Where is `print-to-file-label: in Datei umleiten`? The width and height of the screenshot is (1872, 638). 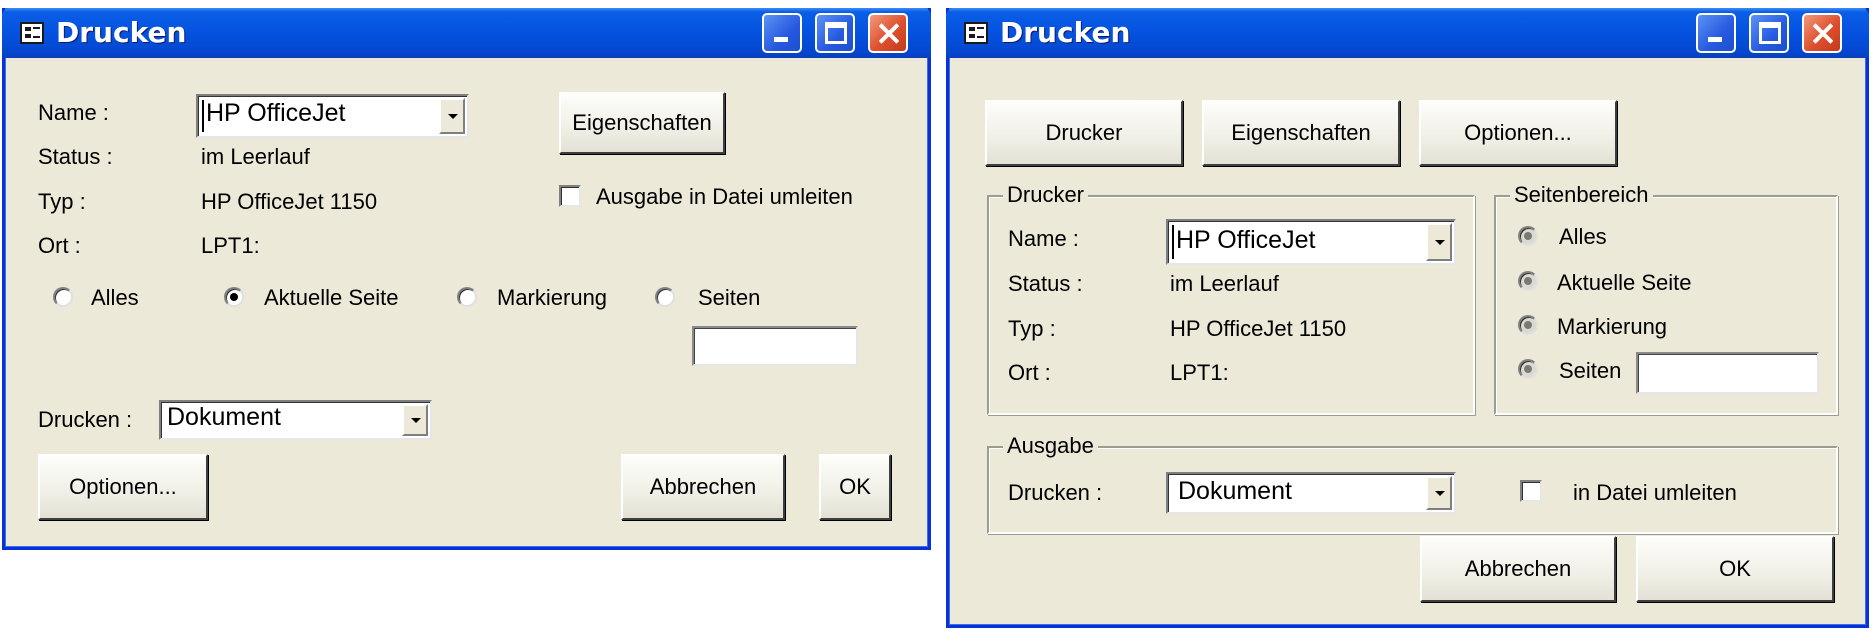
print-to-file-label: in Datei umleiten is located at coordinates (1655, 492).